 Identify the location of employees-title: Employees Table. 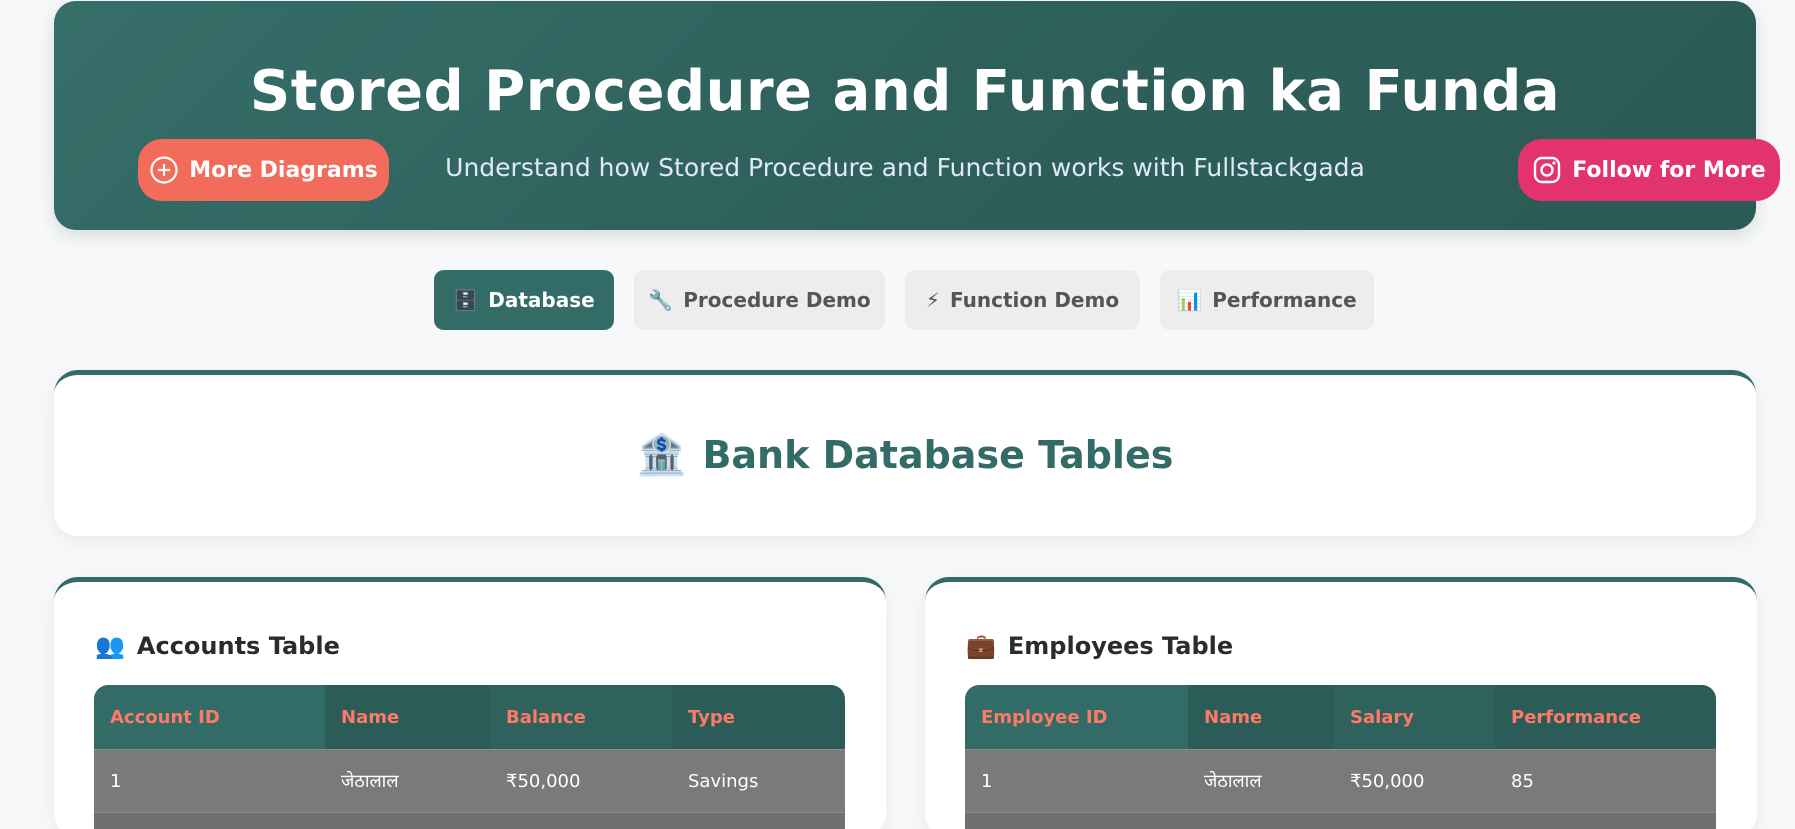
(1120, 646).